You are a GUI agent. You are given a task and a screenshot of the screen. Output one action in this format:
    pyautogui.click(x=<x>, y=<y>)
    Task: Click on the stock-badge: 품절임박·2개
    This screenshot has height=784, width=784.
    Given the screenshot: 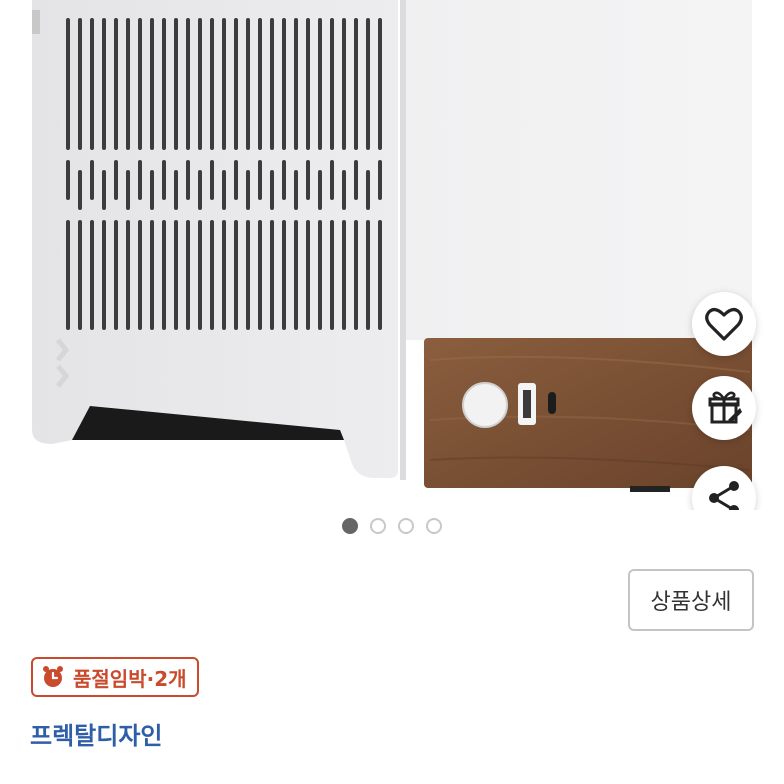 What is the action you would take?
    pyautogui.click(x=115, y=677)
    